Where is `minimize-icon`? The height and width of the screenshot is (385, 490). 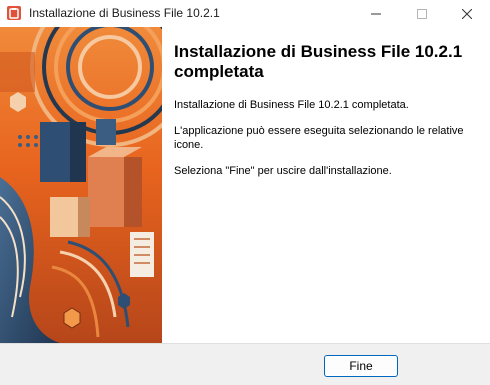
minimize-icon is located at coordinates (376, 13).